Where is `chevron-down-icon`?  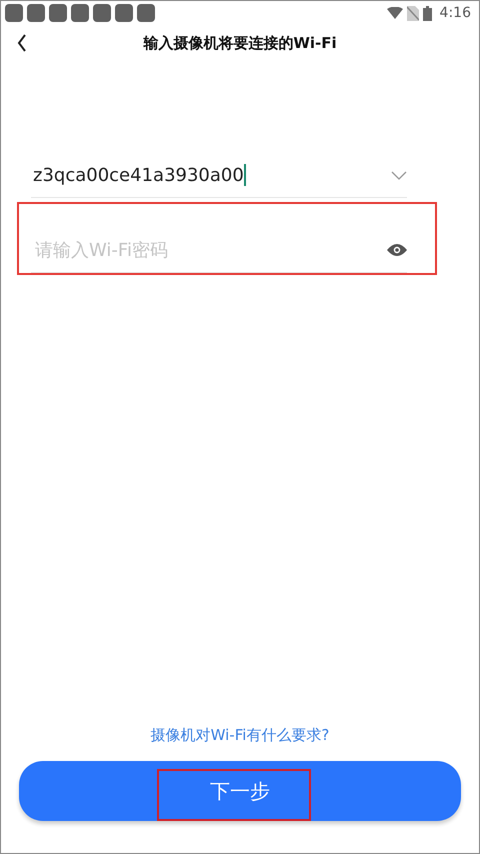
chevron-down-icon is located at coordinates (399, 175).